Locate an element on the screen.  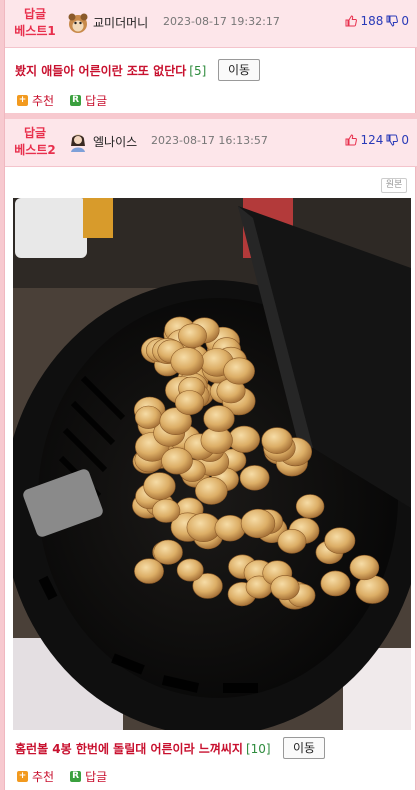
best-reply-badge: 답글 베스트1 is located at coordinates (35, 23).